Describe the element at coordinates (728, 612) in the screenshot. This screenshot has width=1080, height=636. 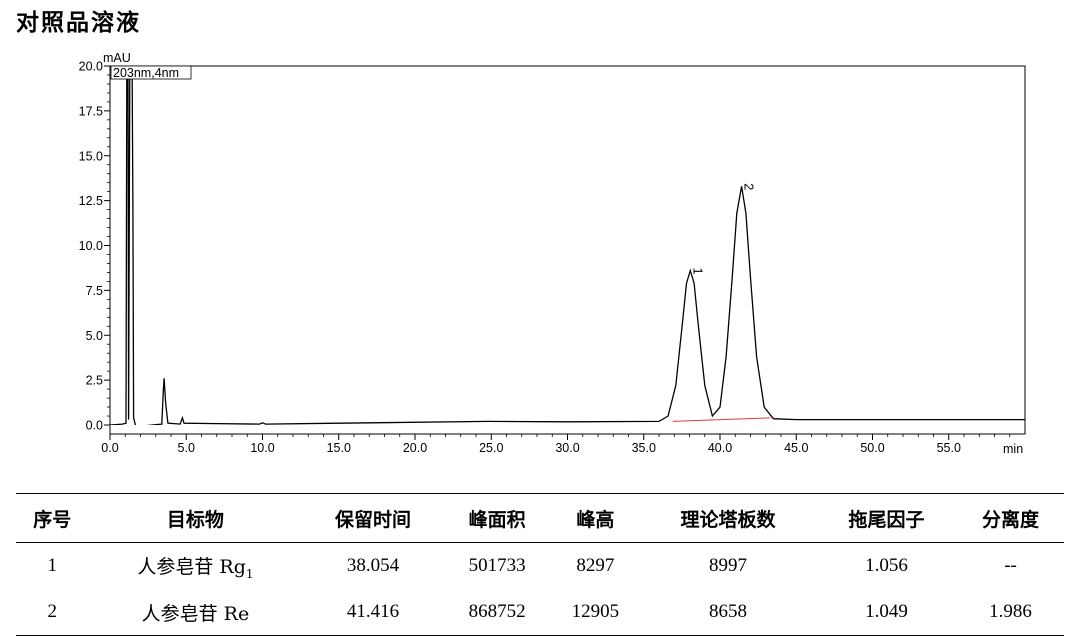
I see `cell-theoretical-plates: 8658` at that location.